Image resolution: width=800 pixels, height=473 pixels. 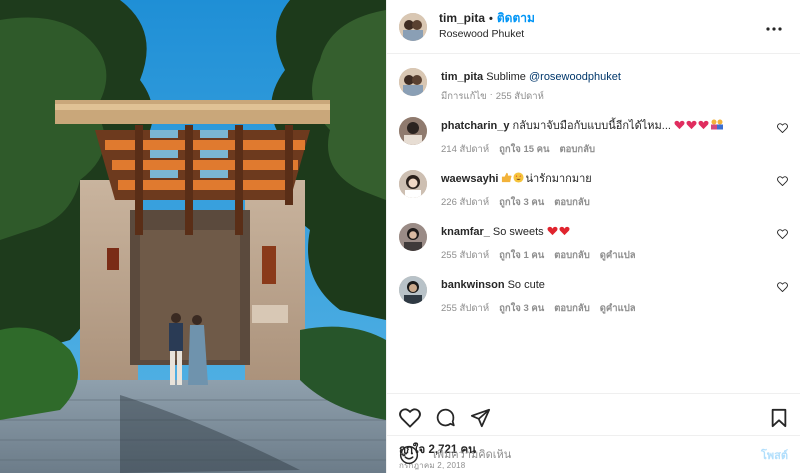 What do you see at coordinates (518, 232) in the screenshot?
I see `comment-text: So sweets` at bounding box center [518, 232].